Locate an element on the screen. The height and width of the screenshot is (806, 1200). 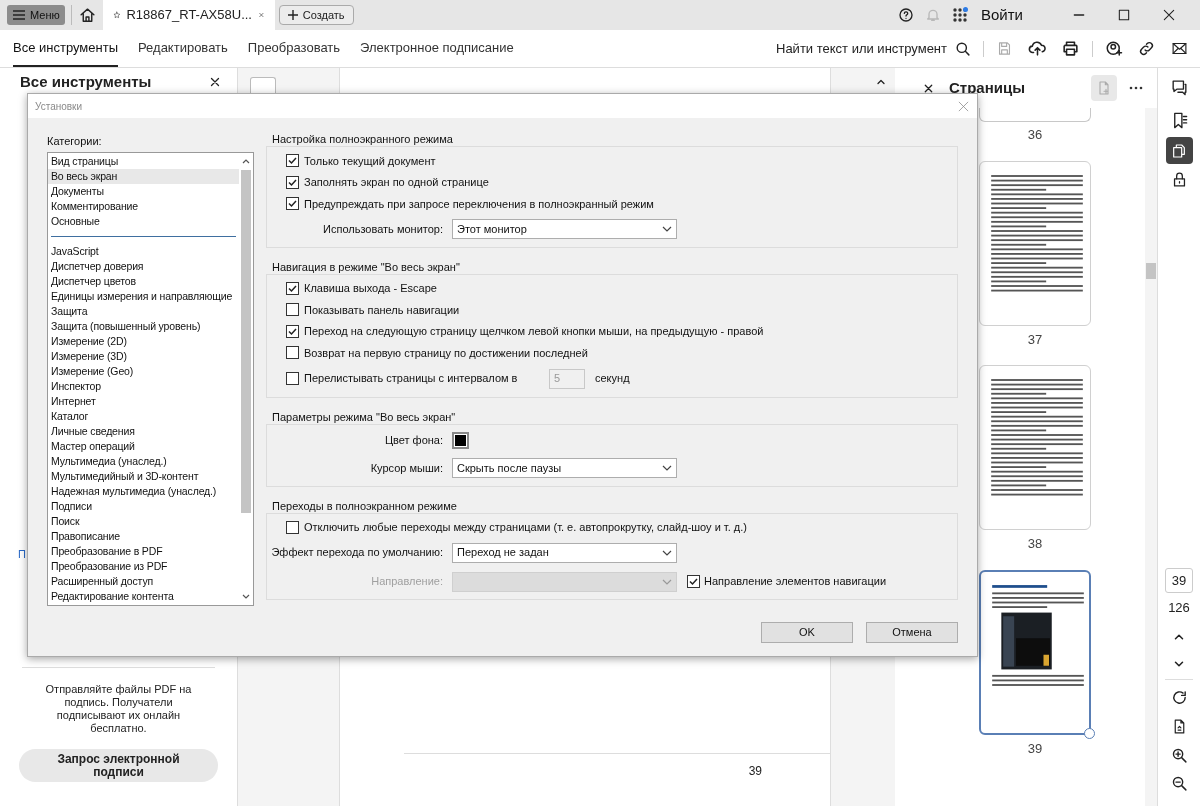
category-item: Защита (повышенный уровень) is located at coordinates (143, 326).